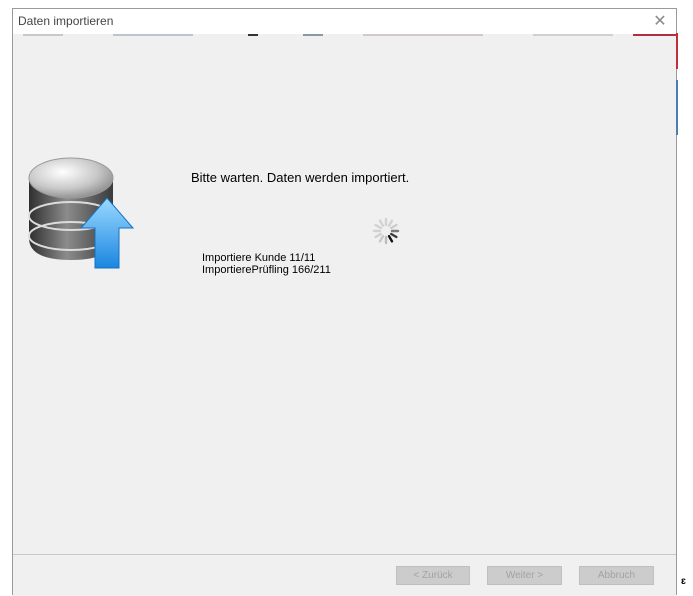  What do you see at coordinates (300, 177) in the screenshot?
I see `wait-message: Bitte warten. Daten werden importiert.` at bounding box center [300, 177].